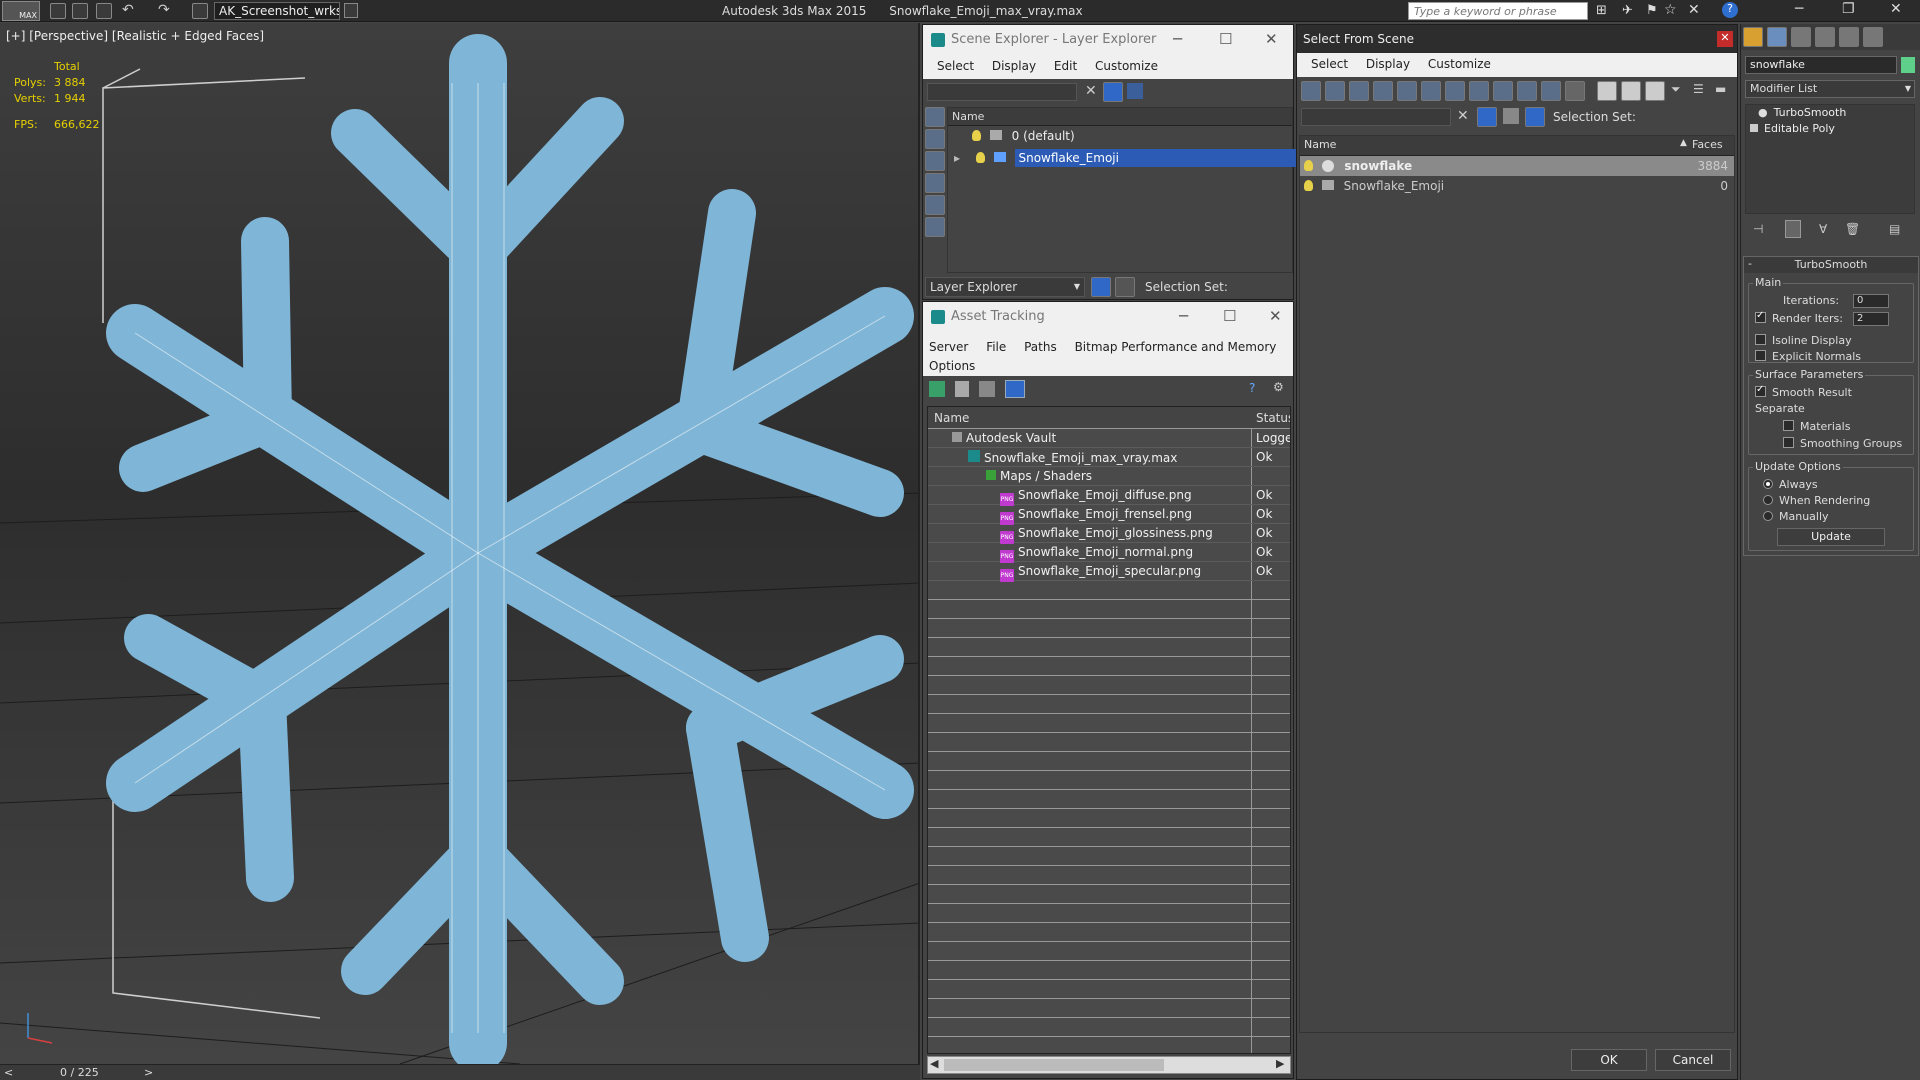 Image resolution: width=1920 pixels, height=1080 pixels. I want to click on horizontal-scrollbar: ◀ ▶, so click(1109, 1065).